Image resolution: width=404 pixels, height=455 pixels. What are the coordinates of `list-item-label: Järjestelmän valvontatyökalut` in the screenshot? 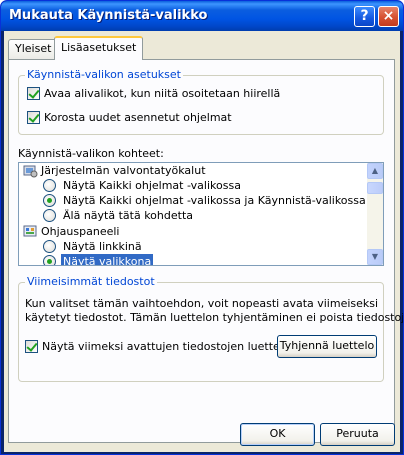 It's located at (123, 170).